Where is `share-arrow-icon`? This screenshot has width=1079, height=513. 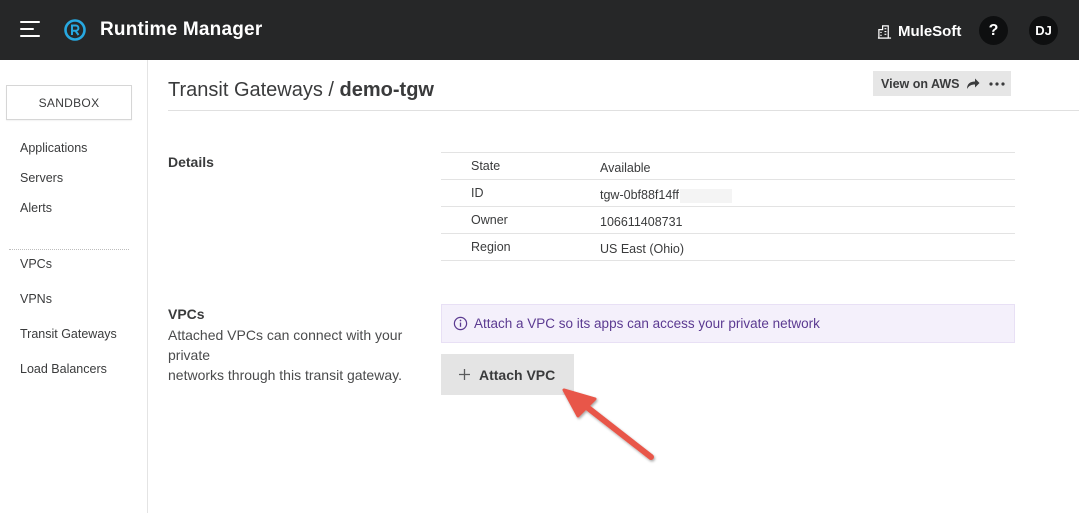 share-arrow-icon is located at coordinates (973, 83).